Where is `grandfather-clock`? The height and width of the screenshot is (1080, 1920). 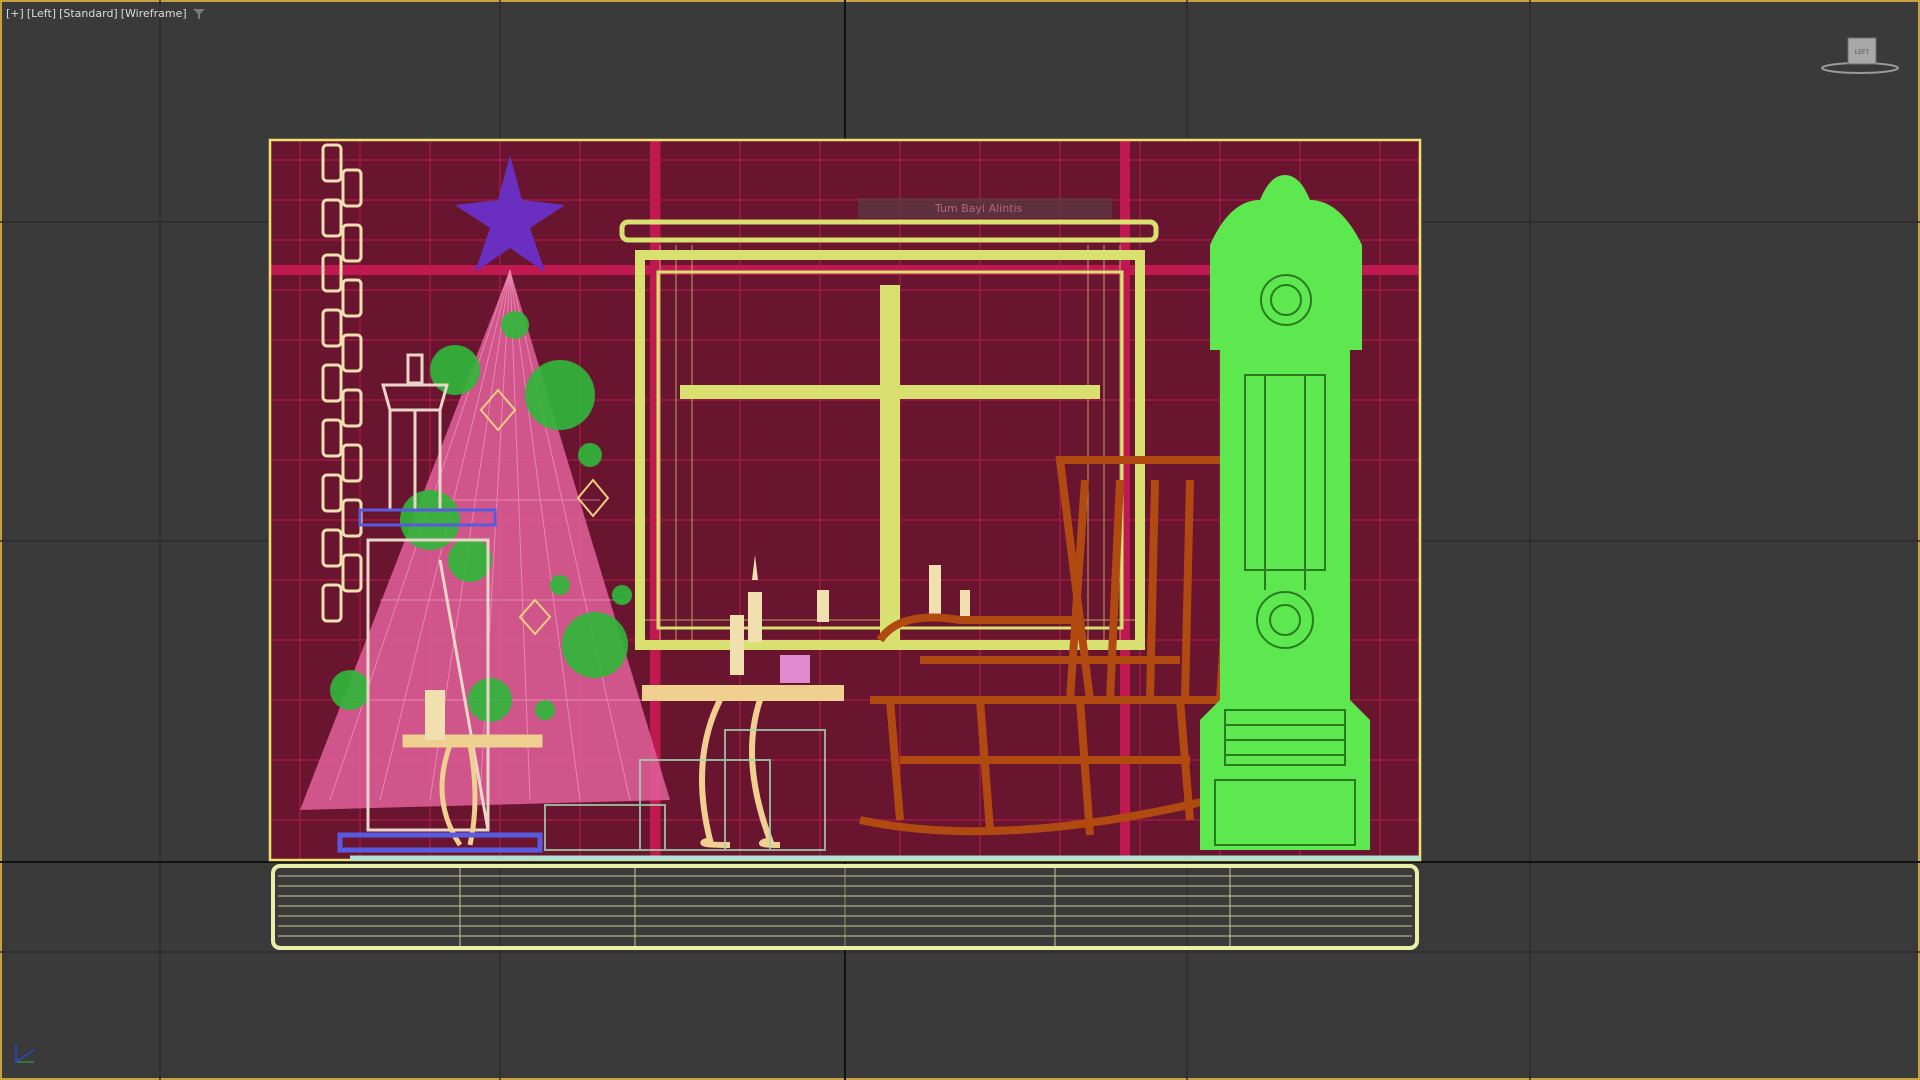 grandfather-clock is located at coordinates (1285, 512).